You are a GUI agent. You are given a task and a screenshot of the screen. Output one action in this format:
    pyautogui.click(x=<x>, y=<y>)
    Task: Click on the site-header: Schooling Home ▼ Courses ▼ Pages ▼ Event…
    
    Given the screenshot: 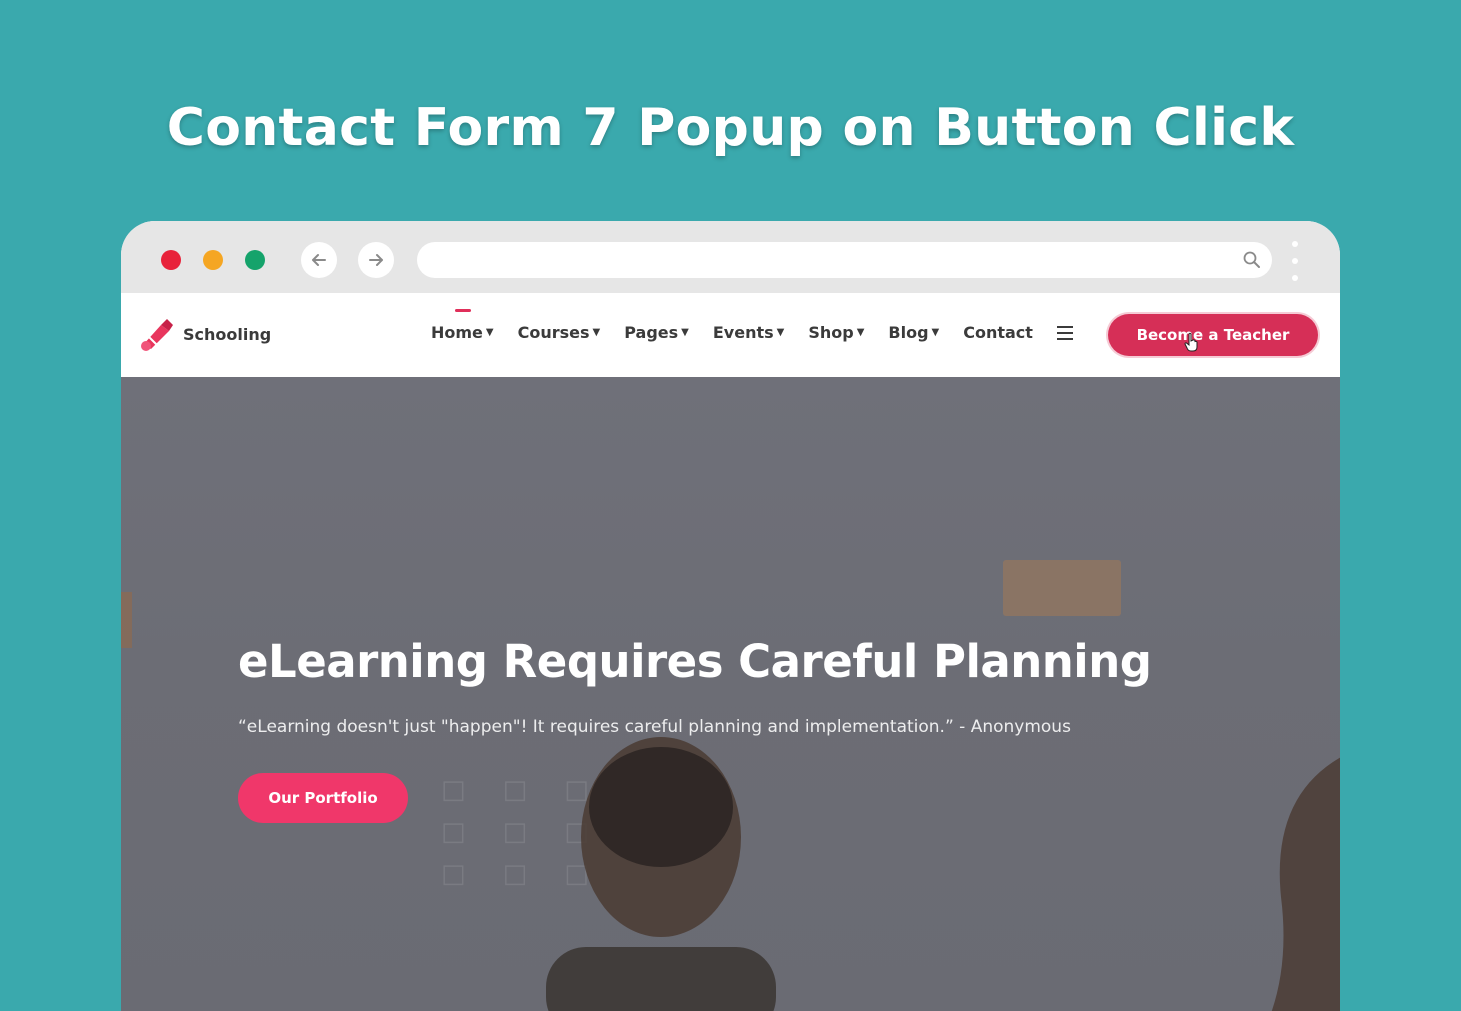 What is the action you would take?
    pyautogui.click(x=730, y=335)
    